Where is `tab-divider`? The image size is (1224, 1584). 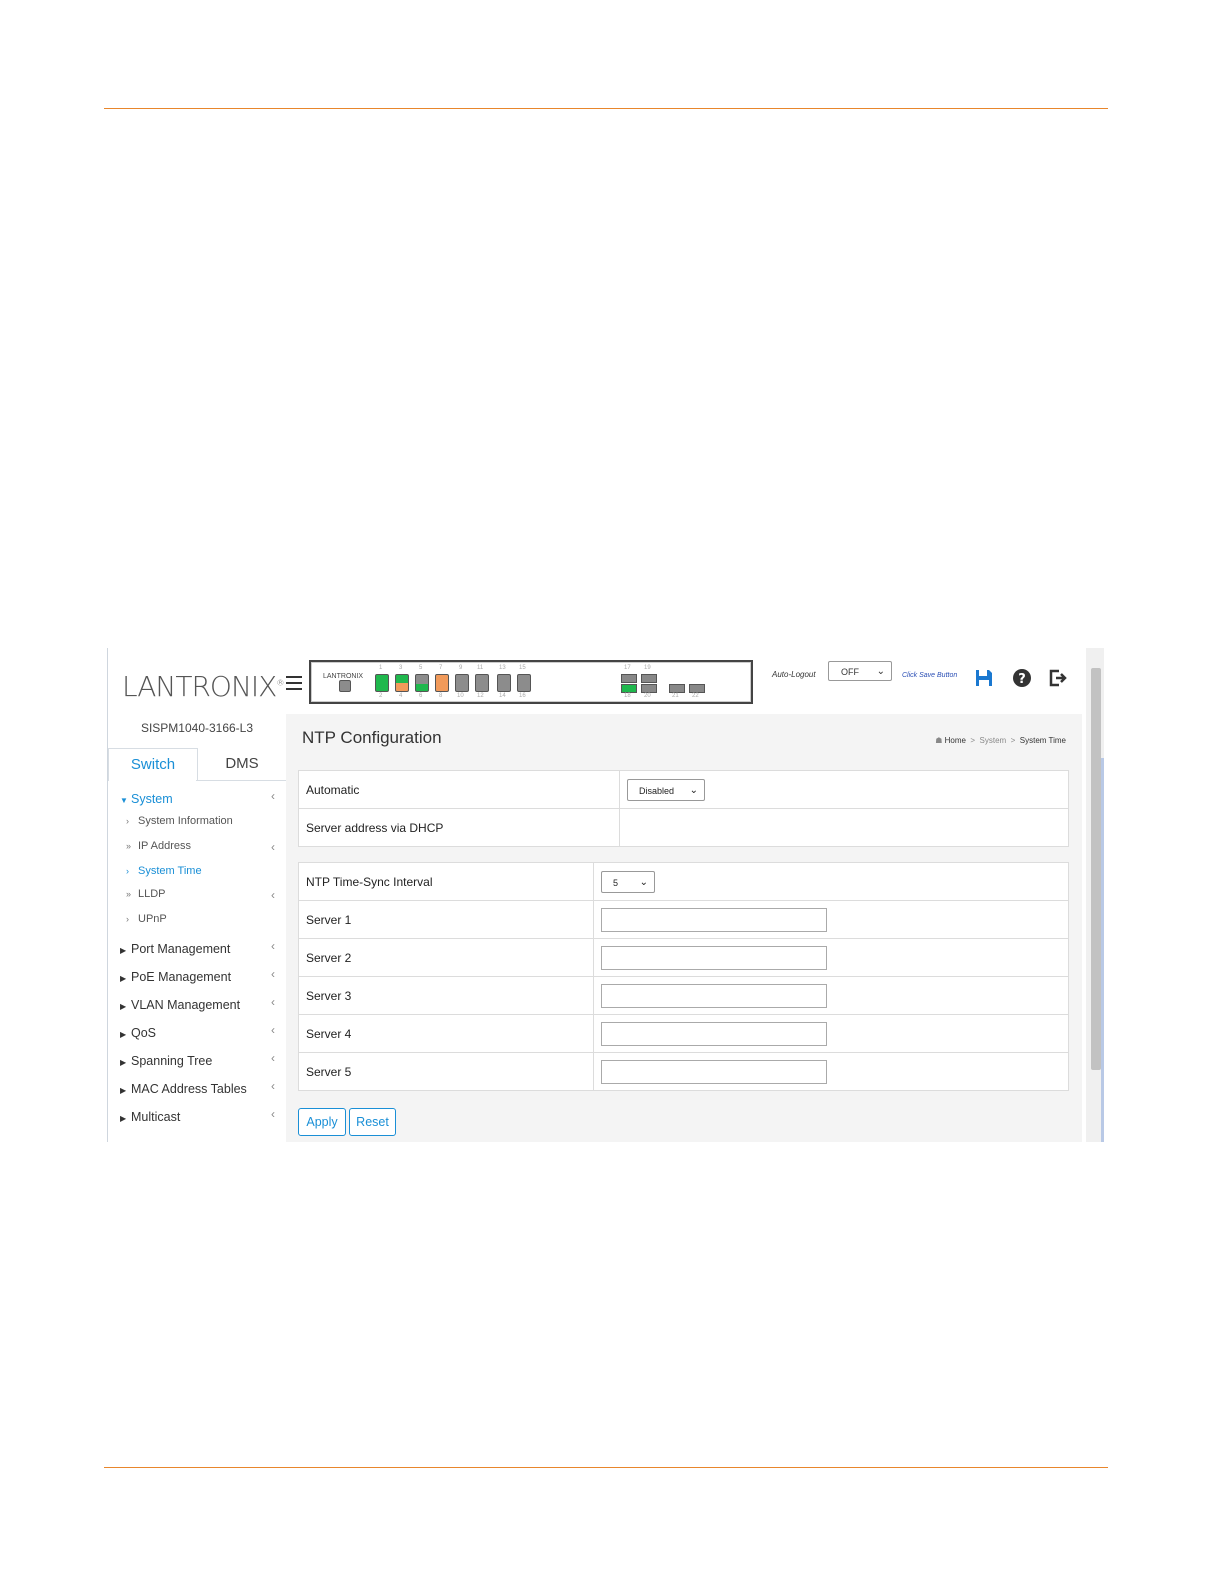
tab-divider is located at coordinates (241, 780).